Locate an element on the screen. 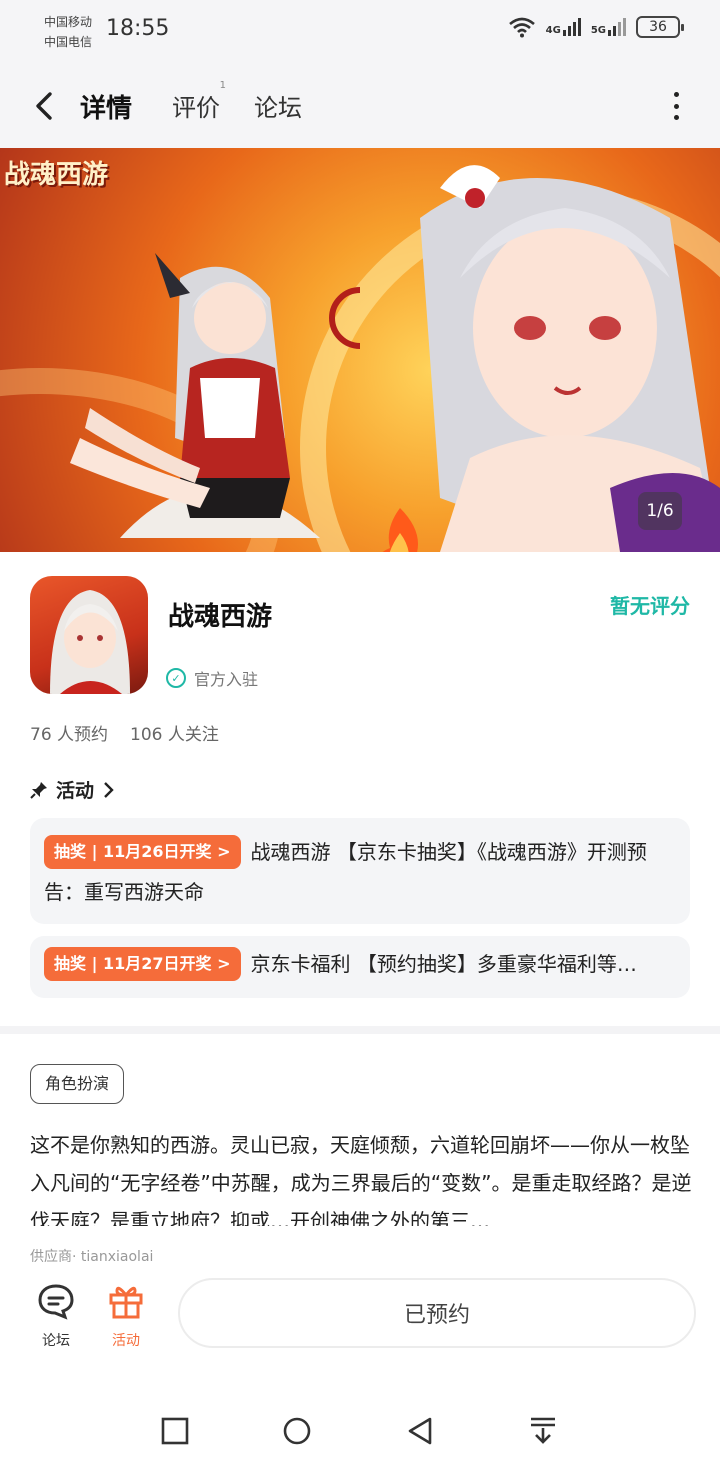 This screenshot has height=1469, width=720. tab-details-label: 详情 is located at coordinates (106, 109).